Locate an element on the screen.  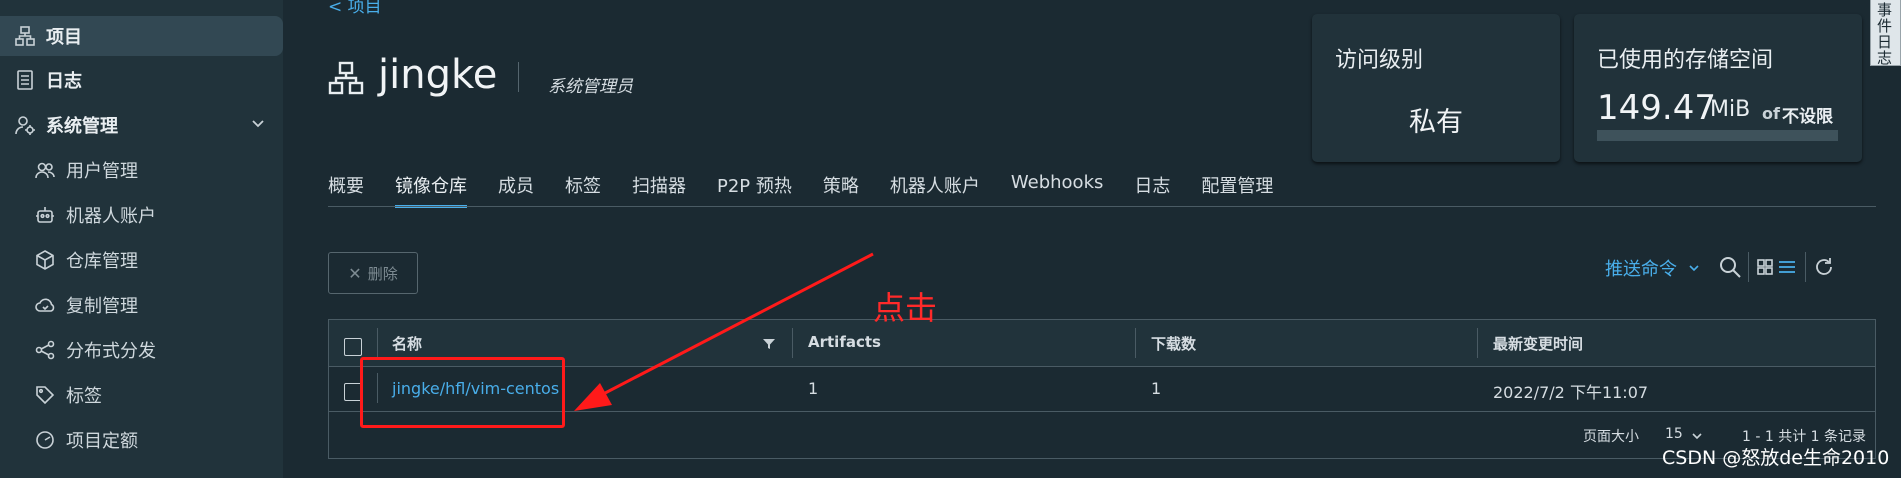
sidebar-item-label: 复制管理 is located at coordinates (102, 306).